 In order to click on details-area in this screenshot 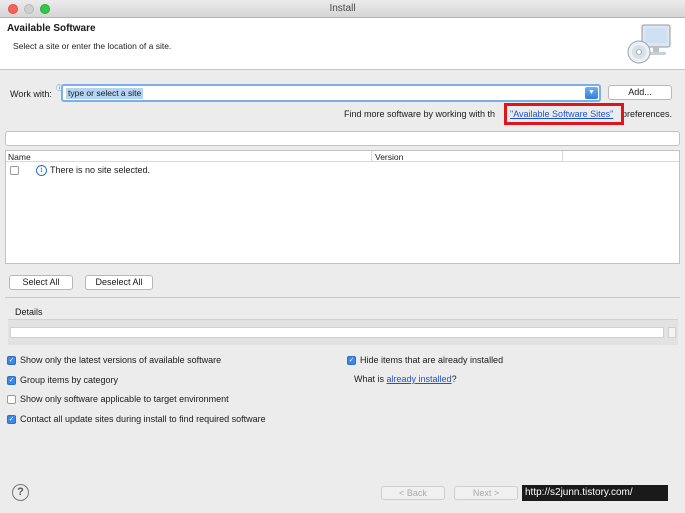, I will do `click(343, 332)`.